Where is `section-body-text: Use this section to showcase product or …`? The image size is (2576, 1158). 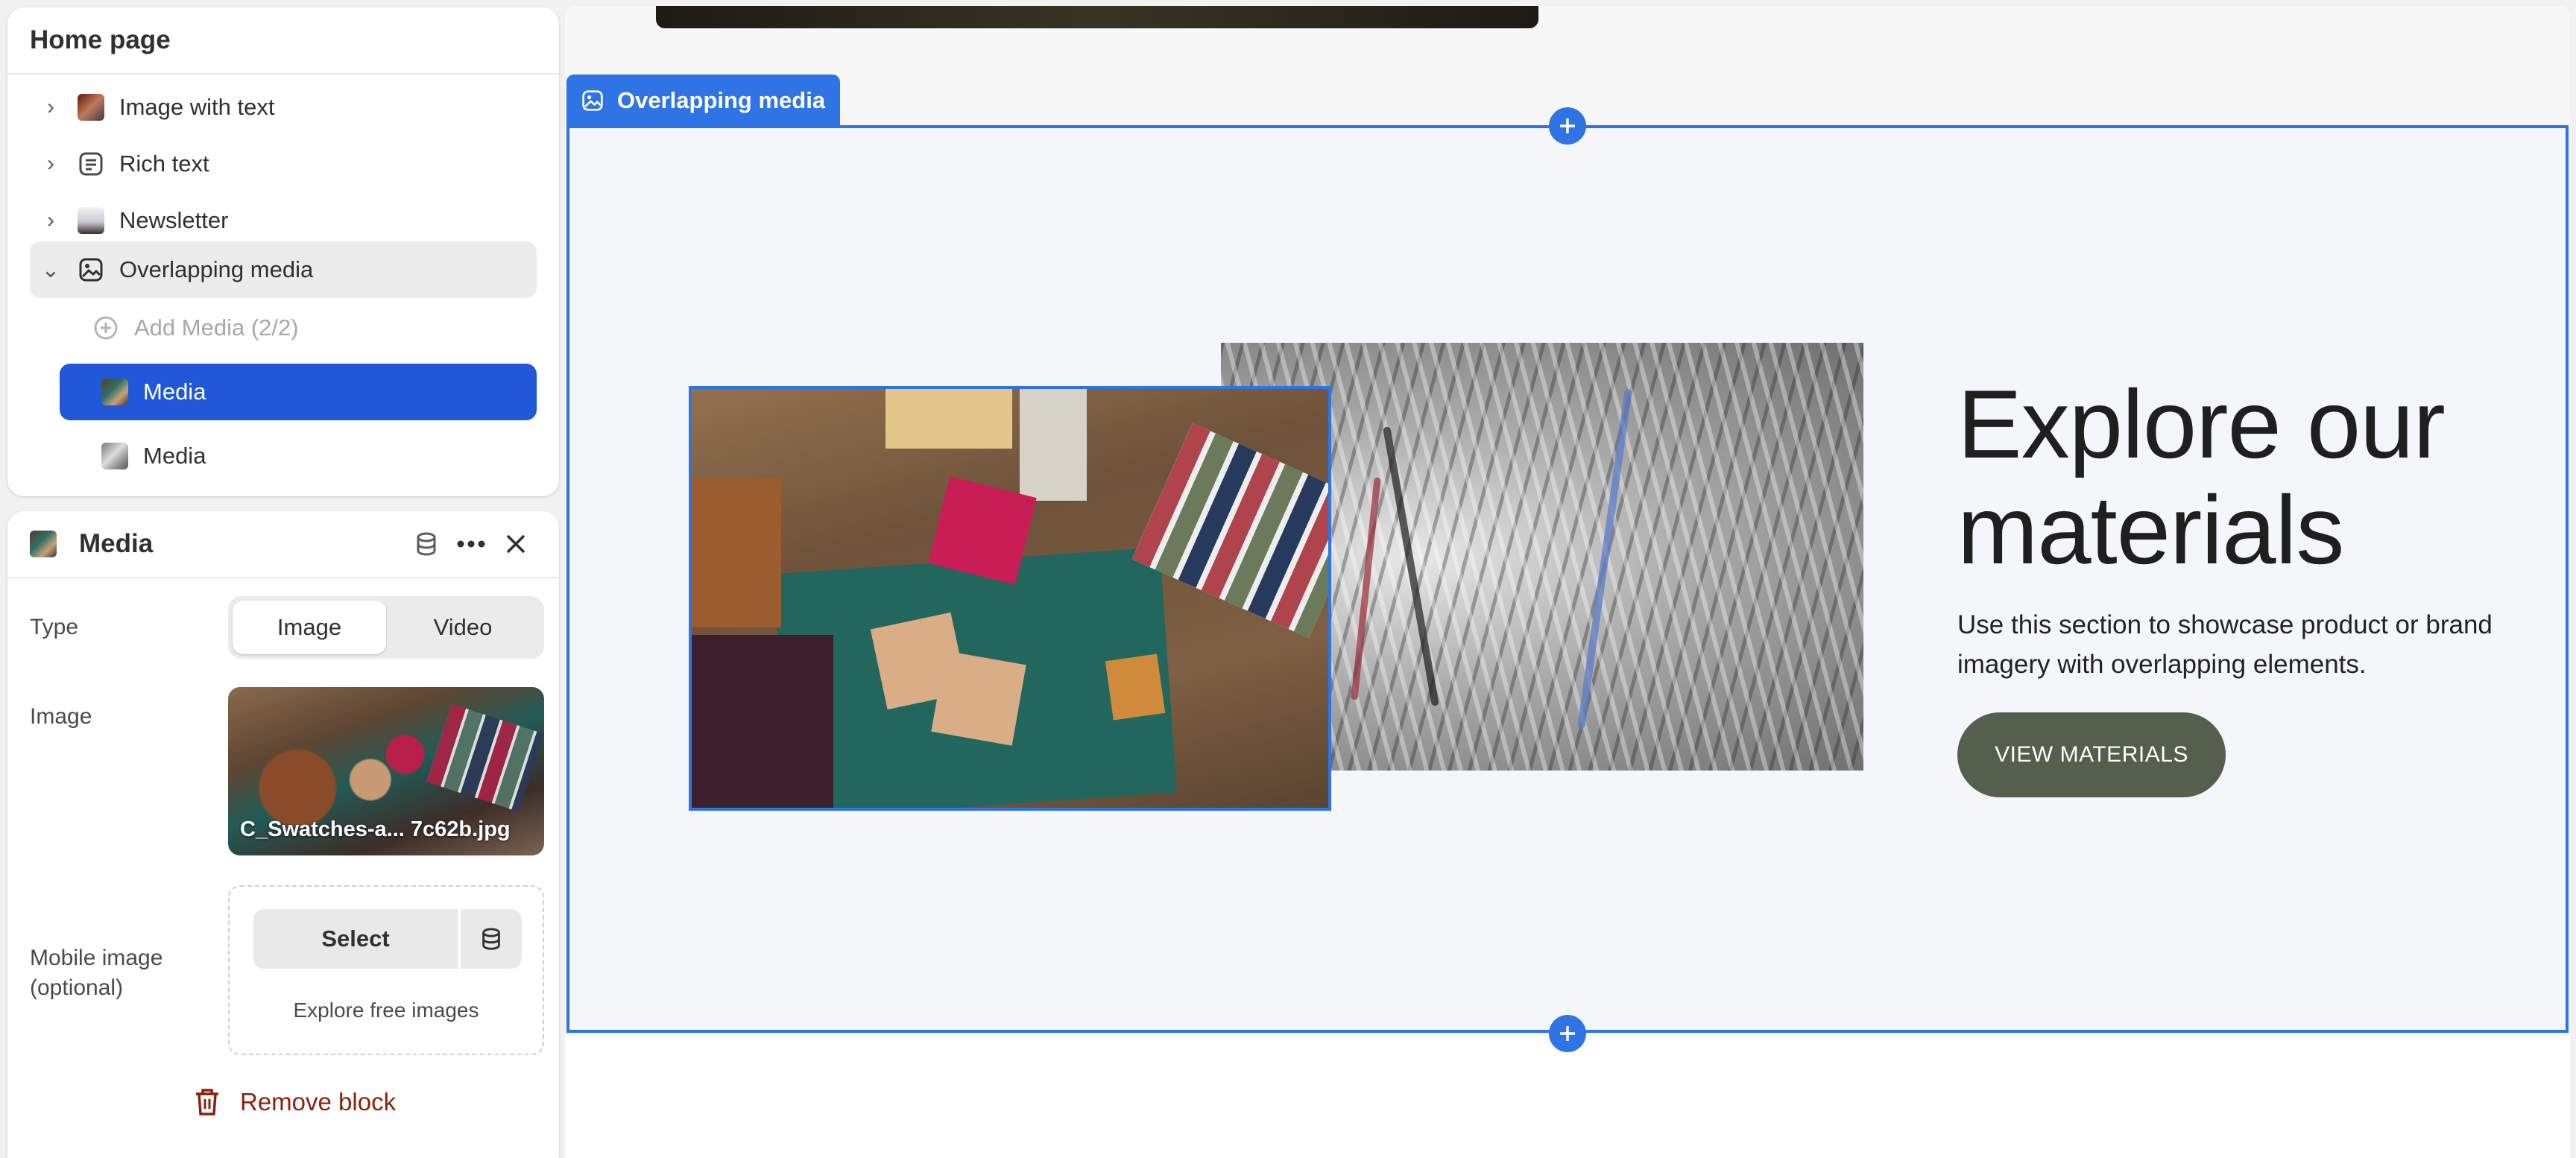
section-body-text: Use this section to showcase product or … is located at coordinates (2225, 644).